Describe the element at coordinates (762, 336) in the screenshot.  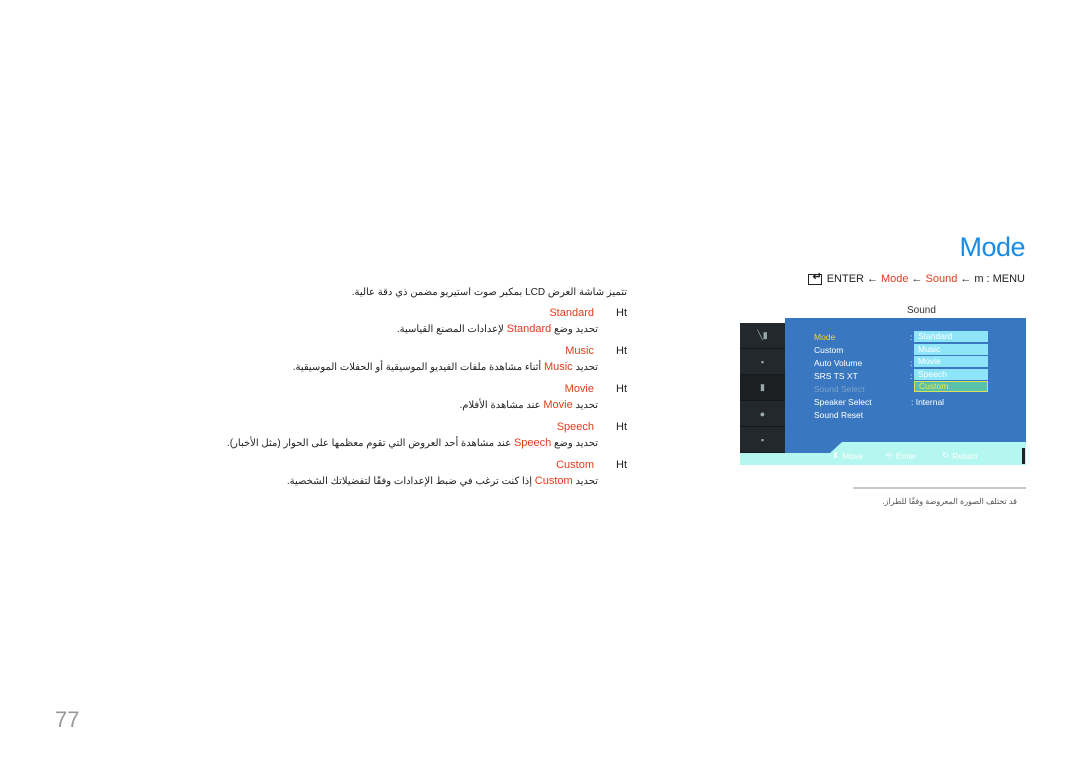
I see `picture-icon: ╲▮` at that location.